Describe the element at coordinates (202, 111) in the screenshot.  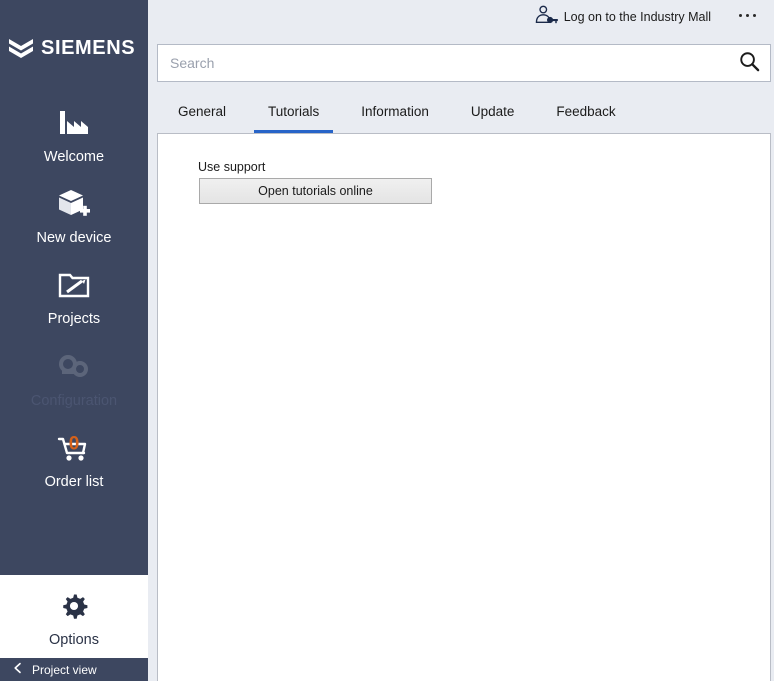
I see `tab-label: General` at that location.